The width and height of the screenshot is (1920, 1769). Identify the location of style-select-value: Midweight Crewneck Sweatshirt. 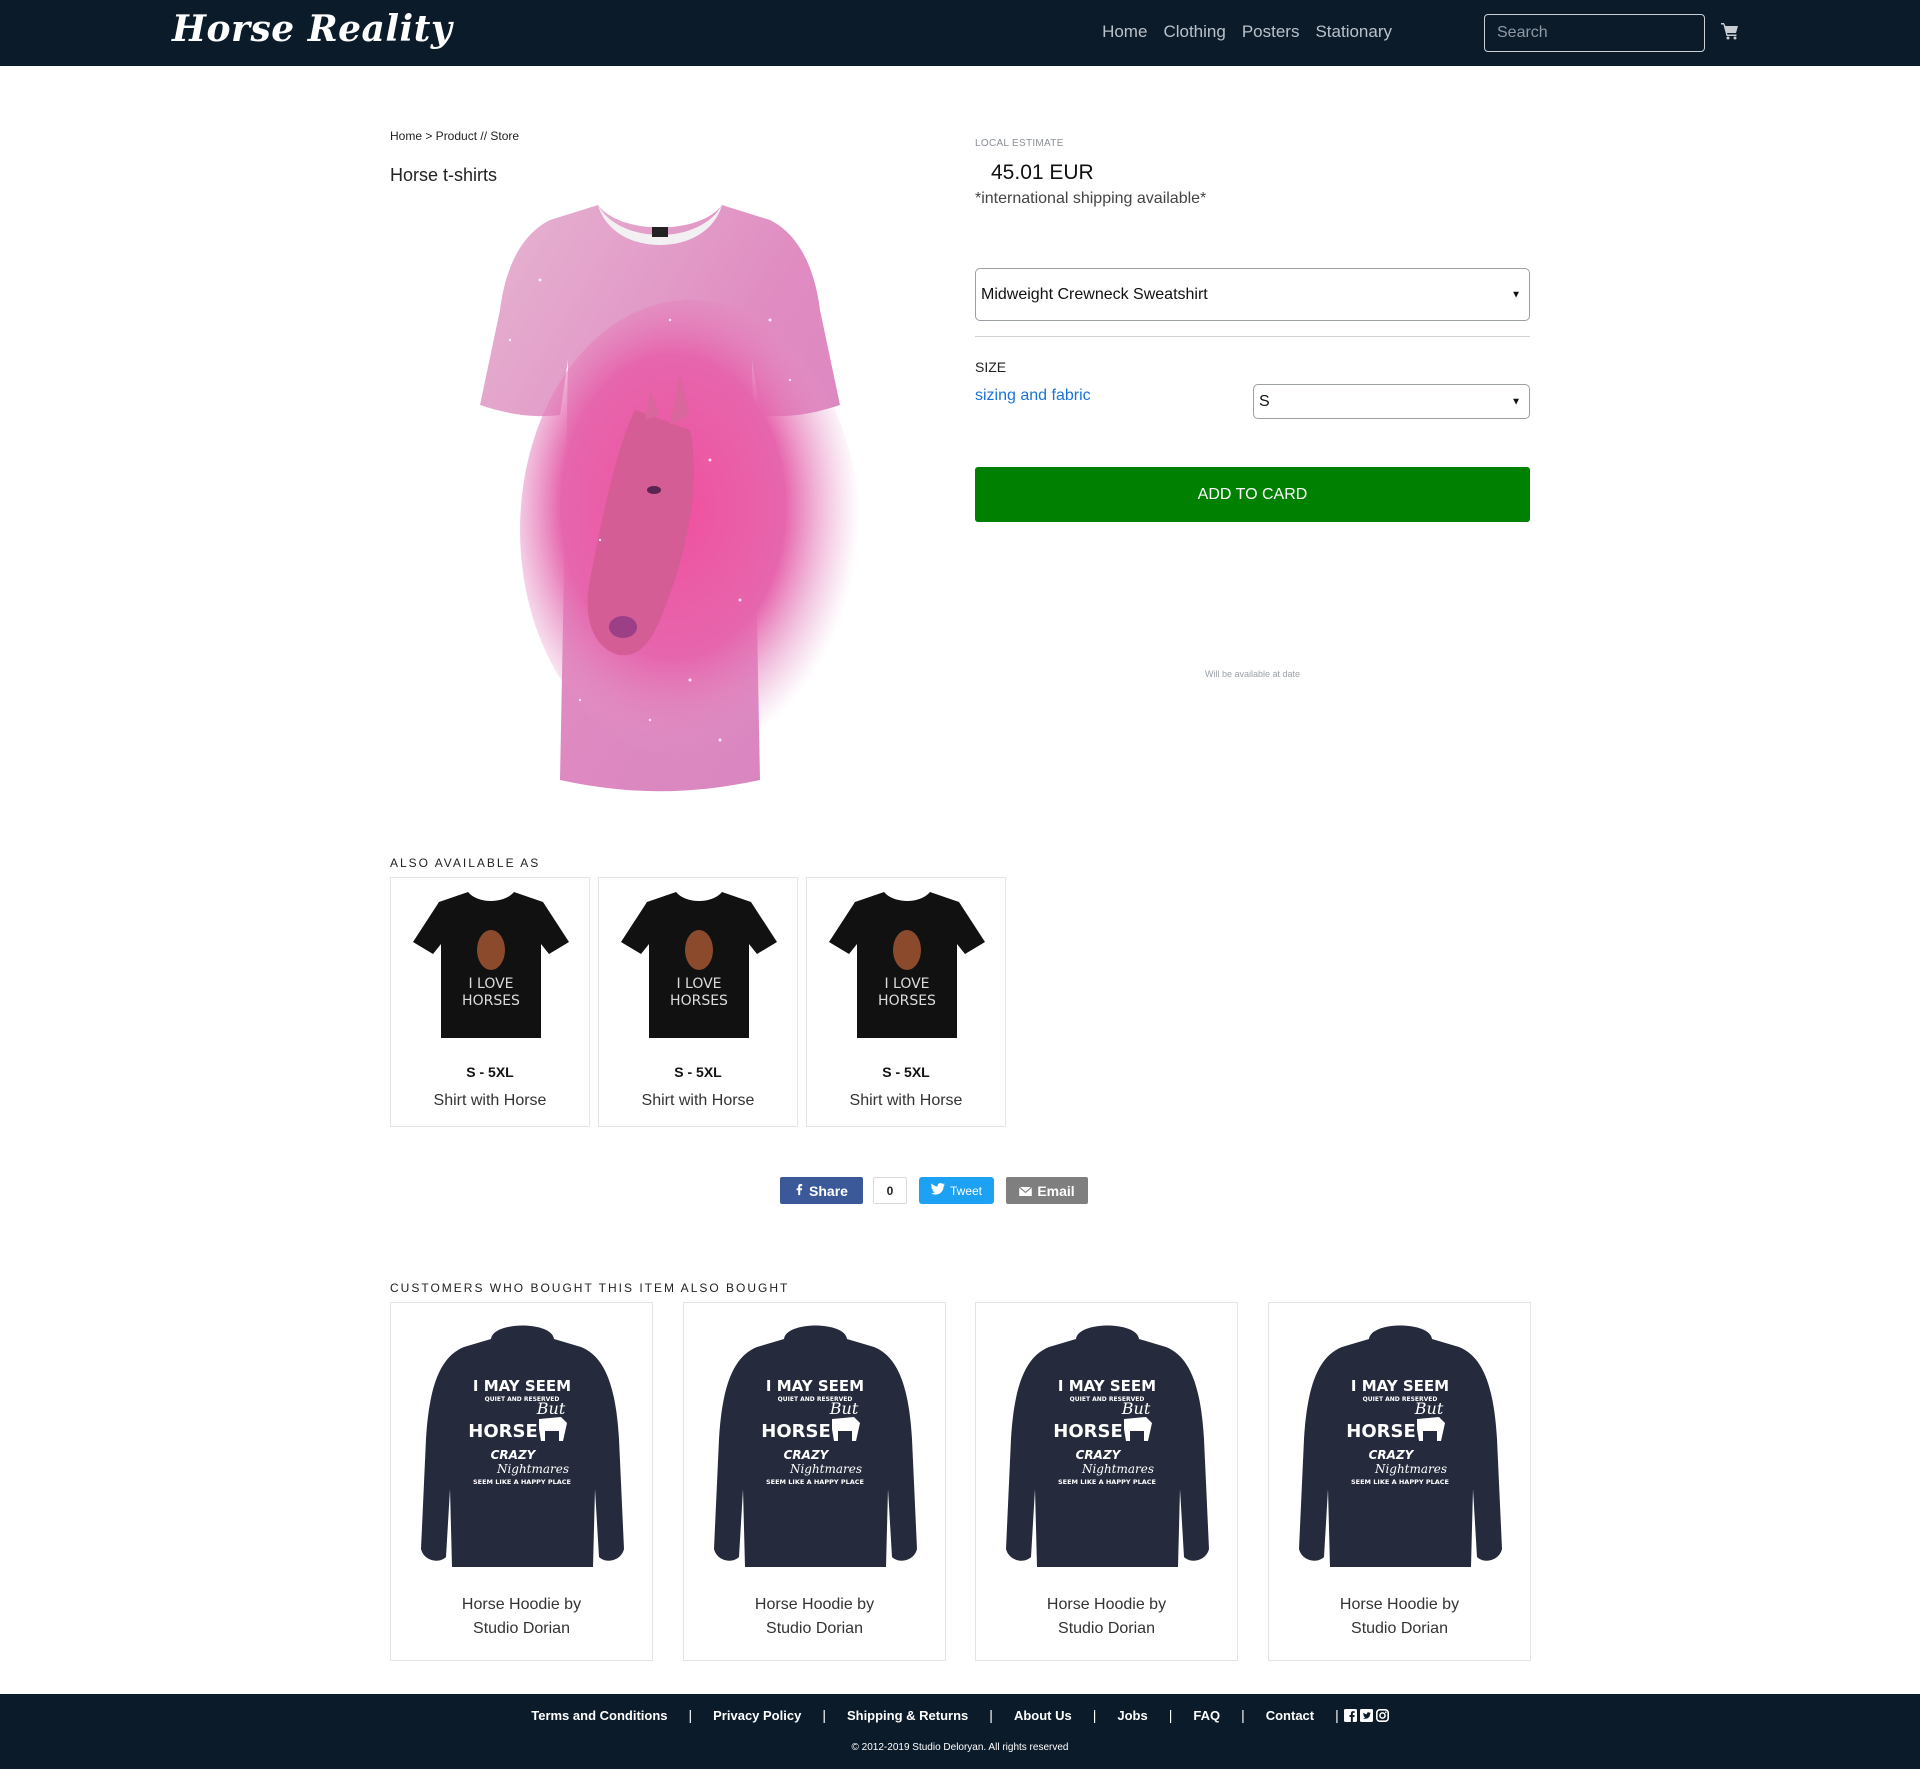
(1094, 294).